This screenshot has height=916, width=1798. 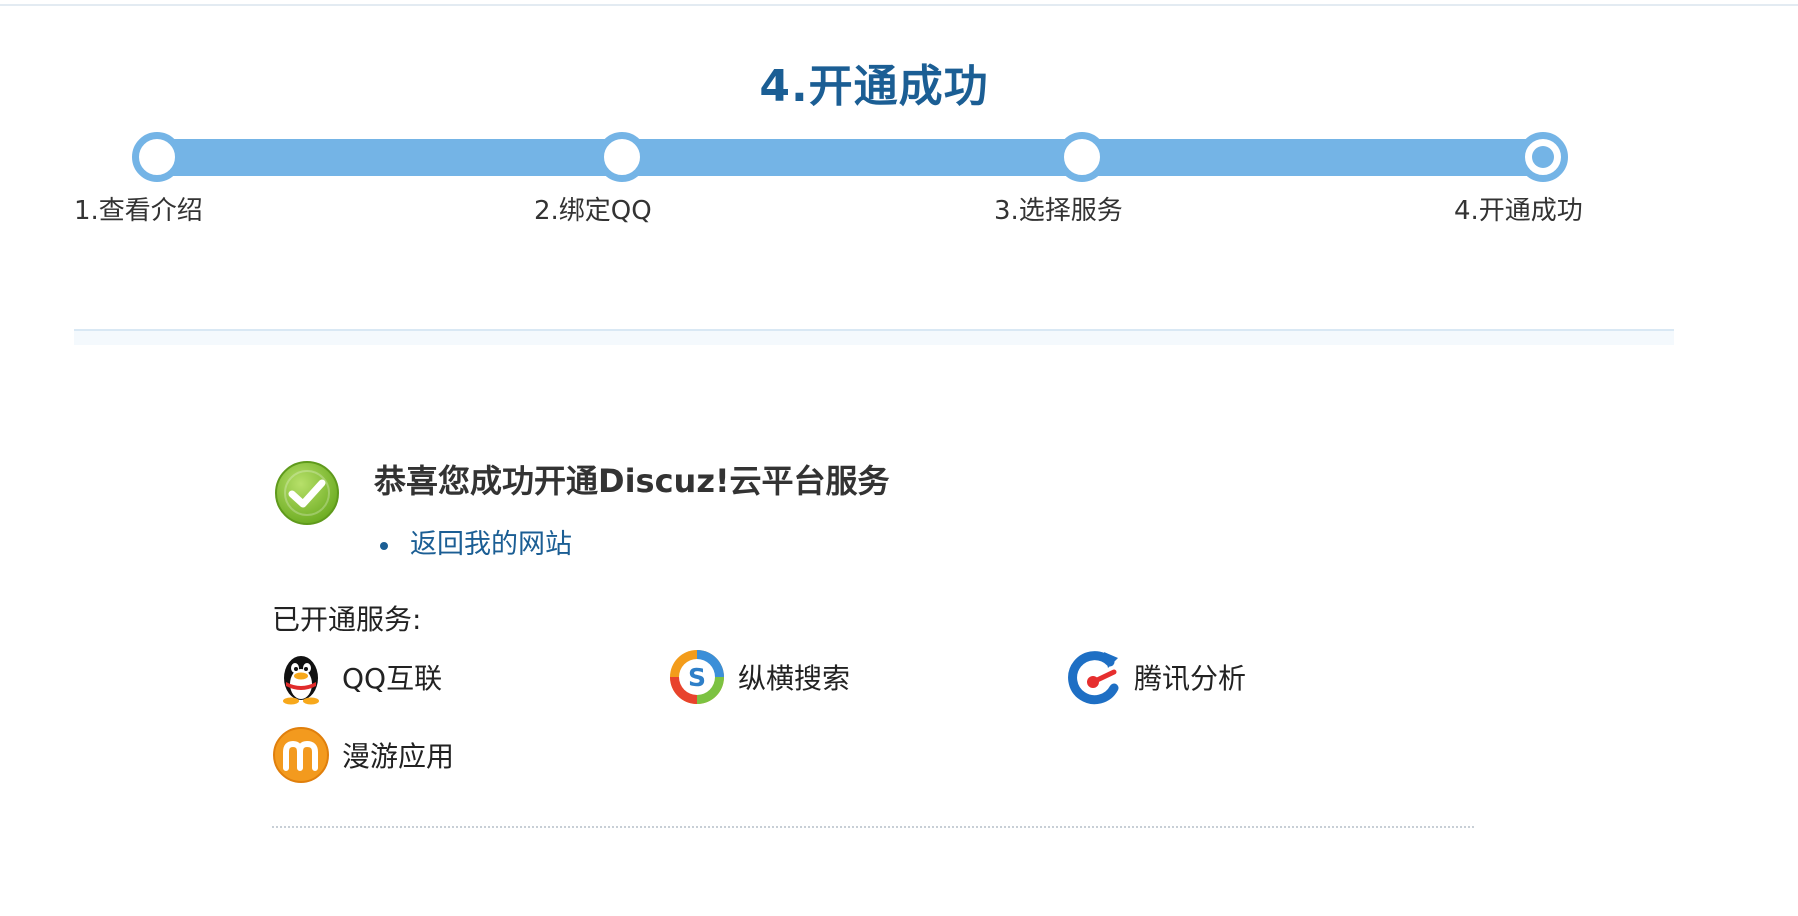 What do you see at coordinates (899, 5) in the screenshot?
I see `top-border-line` at bounding box center [899, 5].